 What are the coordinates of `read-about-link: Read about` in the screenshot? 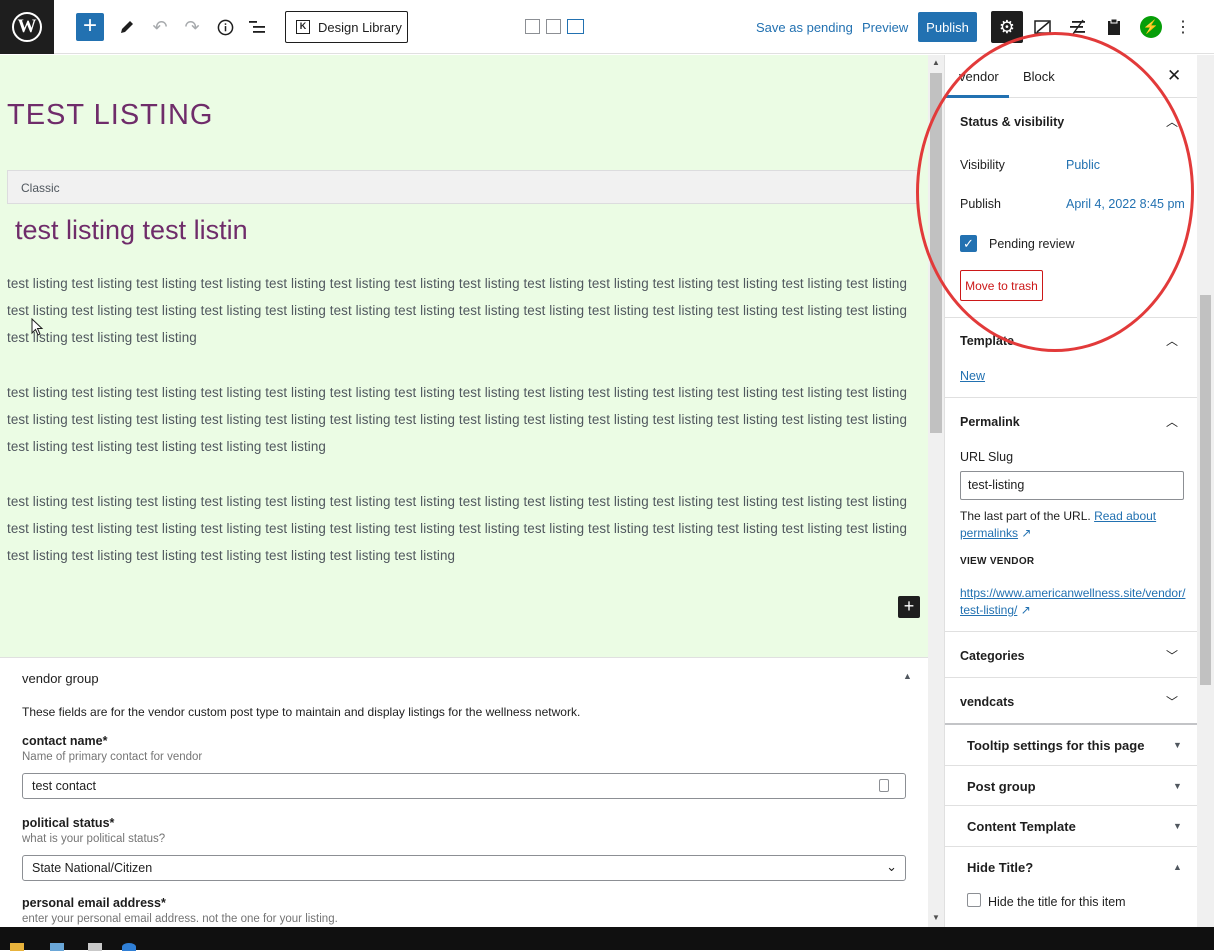 It's located at (1125, 516).